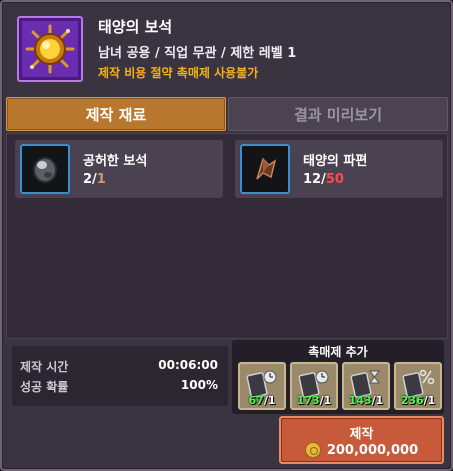 The height and width of the screenshot is (471, 453). What do you see at coordinates (338, 352) in the screenshot?
I see `catalyst-title: 촉매제 추가` at bounding box center [338, 352].